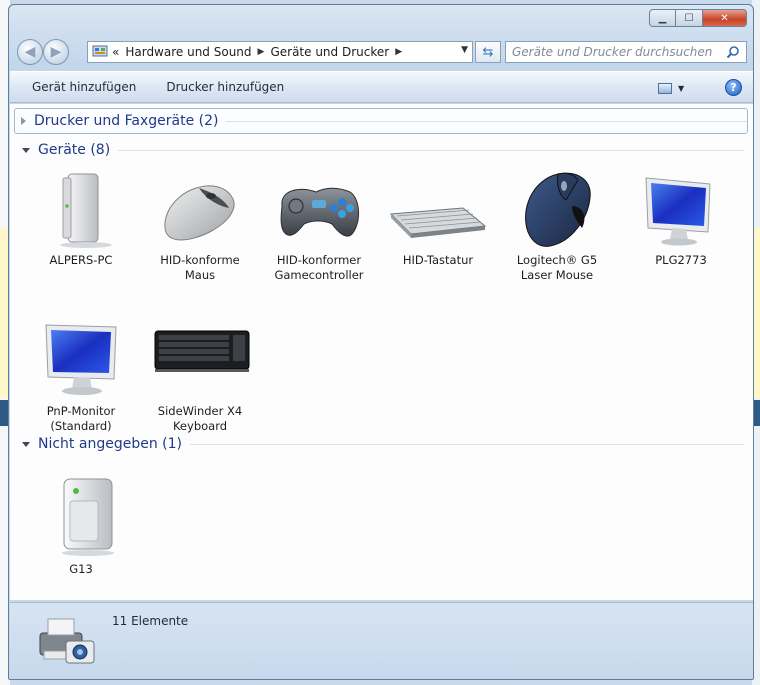 The height and width of the screenshot is (685, 760). I want to click on change-view-button: ▼, so click(677, 88).